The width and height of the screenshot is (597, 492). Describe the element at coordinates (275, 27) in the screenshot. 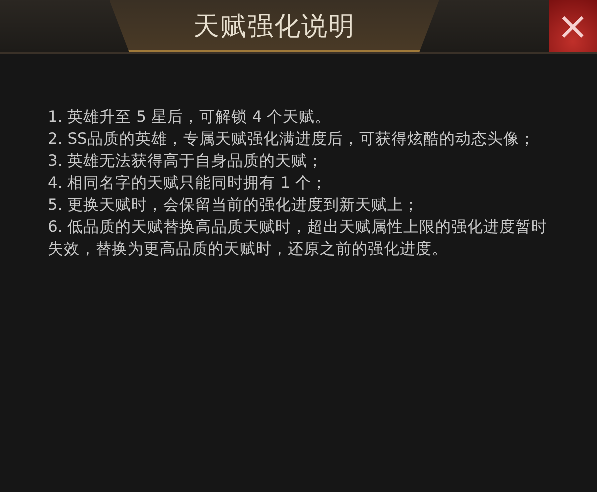

I see `window-title: 天赋强化说明` at that location.